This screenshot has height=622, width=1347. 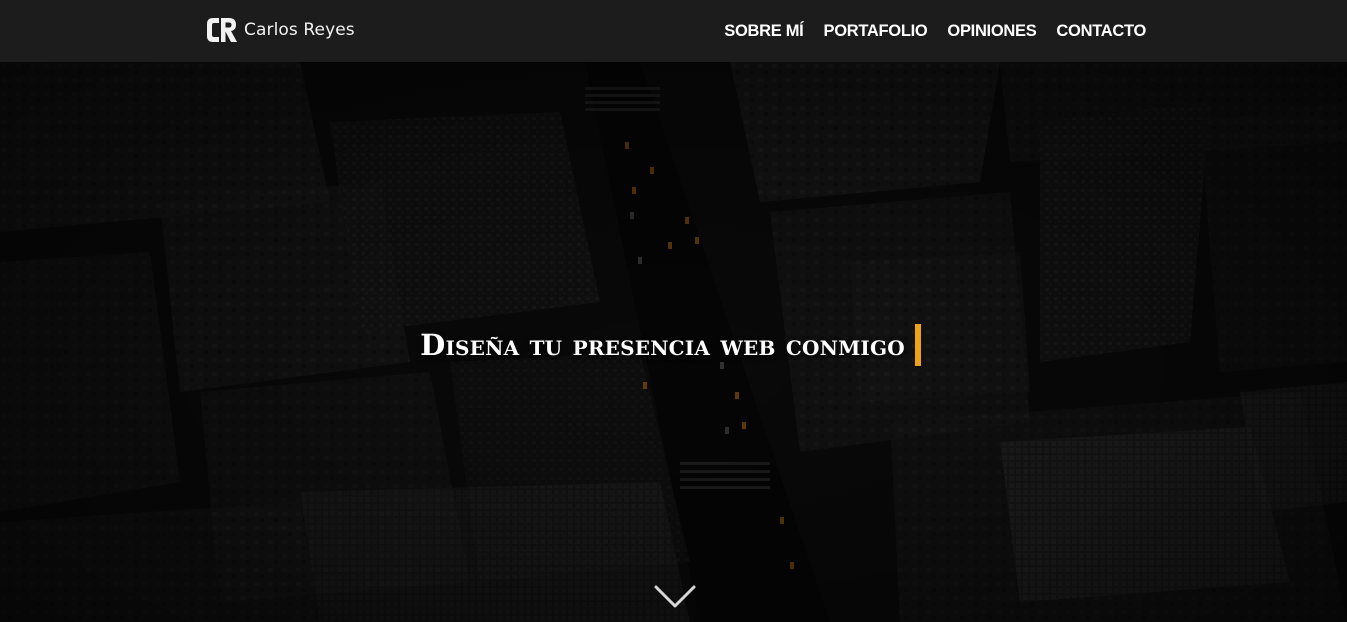 What do you see at coordinates (935, 31) in the screenshot?
I see `main-nav: SOBRE MÍ PORTAFOLIO OPINIONES CONTACTO` at bounding box center [935, 31].